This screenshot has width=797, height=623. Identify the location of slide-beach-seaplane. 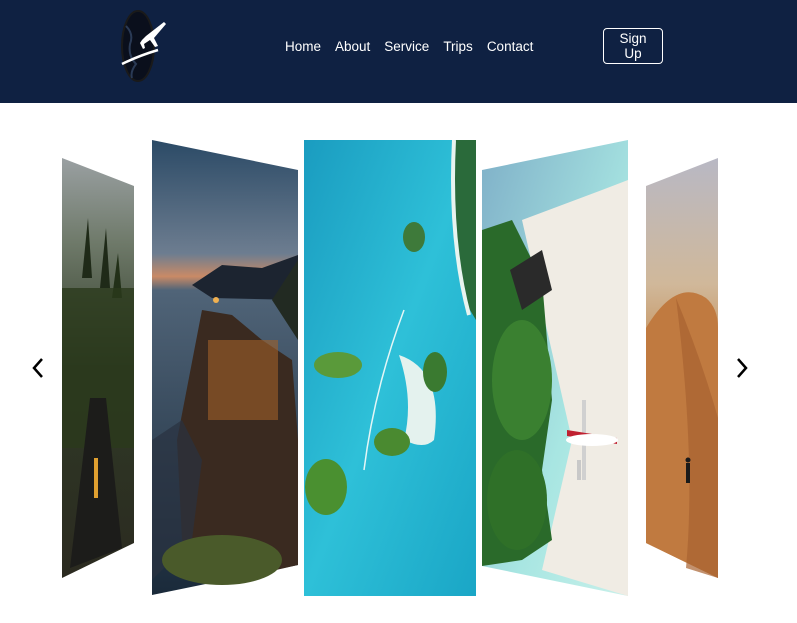
(555, 368).